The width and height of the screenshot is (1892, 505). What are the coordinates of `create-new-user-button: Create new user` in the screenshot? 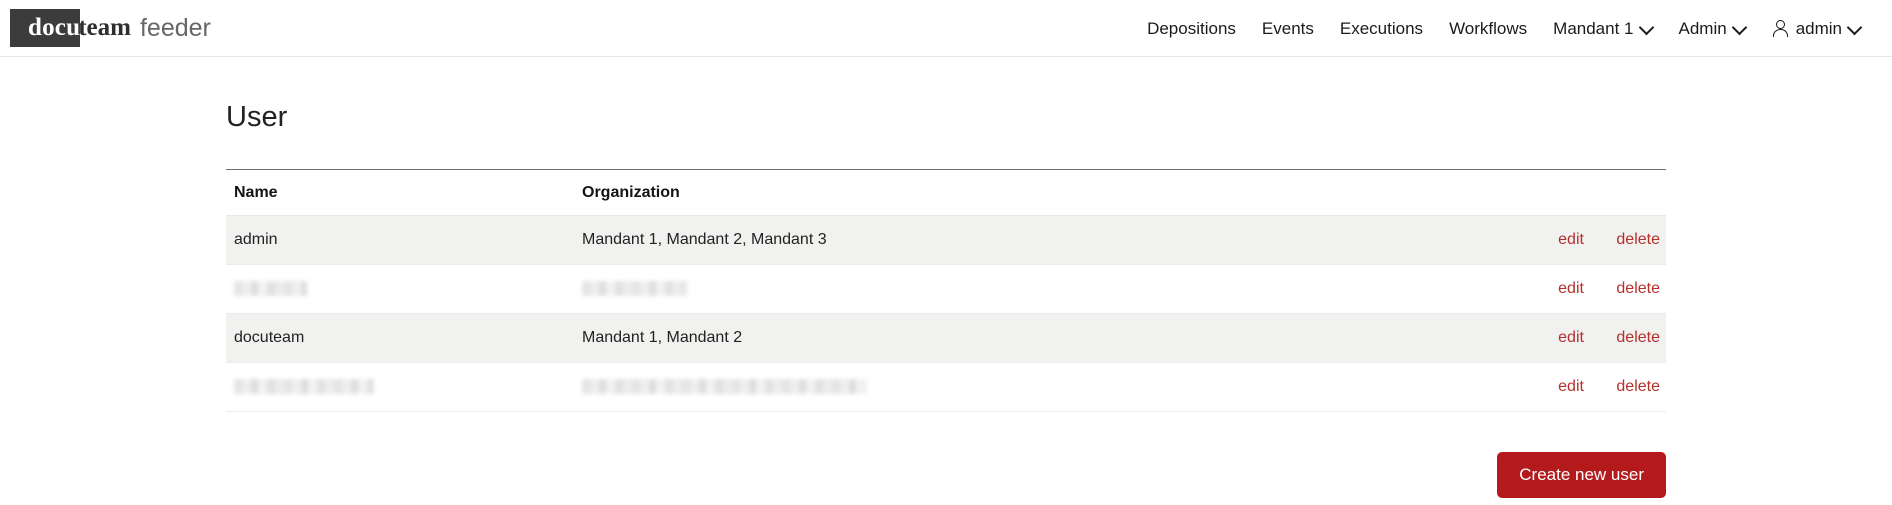 It's located at (1581, 475).